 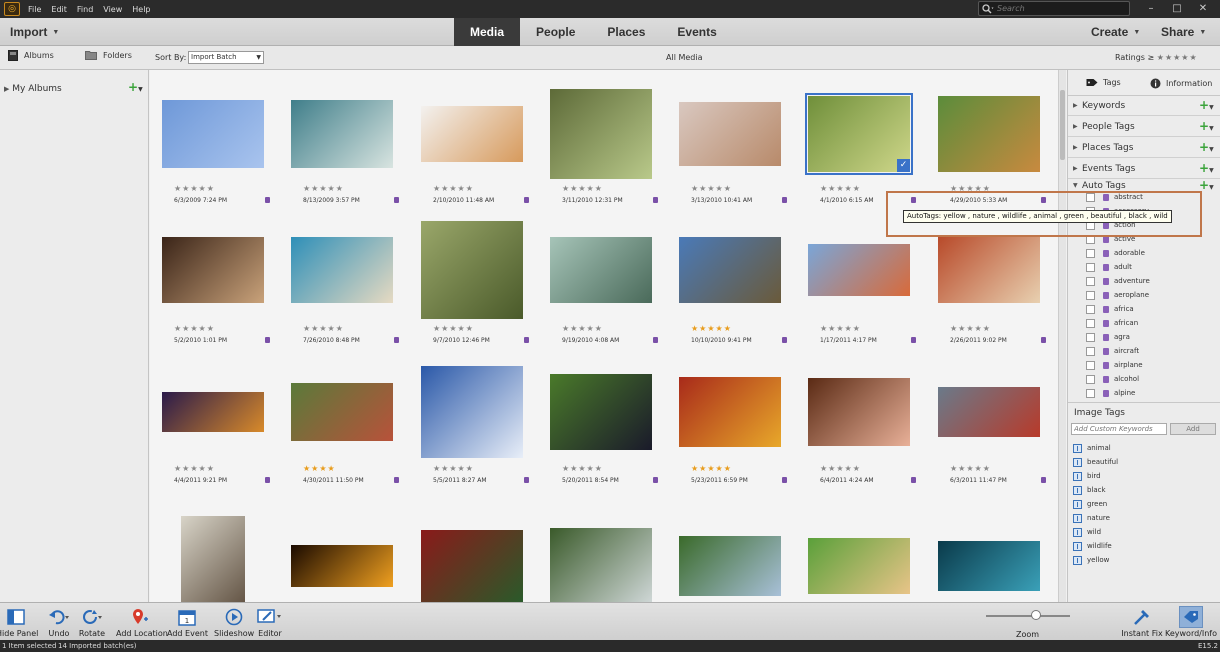 I want to click on rating-stars: ★★★★, so click(x=319, y=468).